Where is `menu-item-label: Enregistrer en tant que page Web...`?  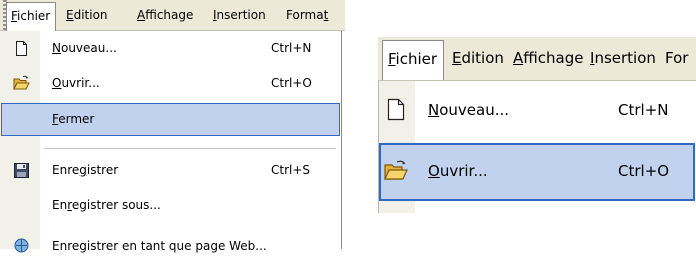 menu-item-label: Enregistrer en tant que page Web... is located at coordinates (159, 246).